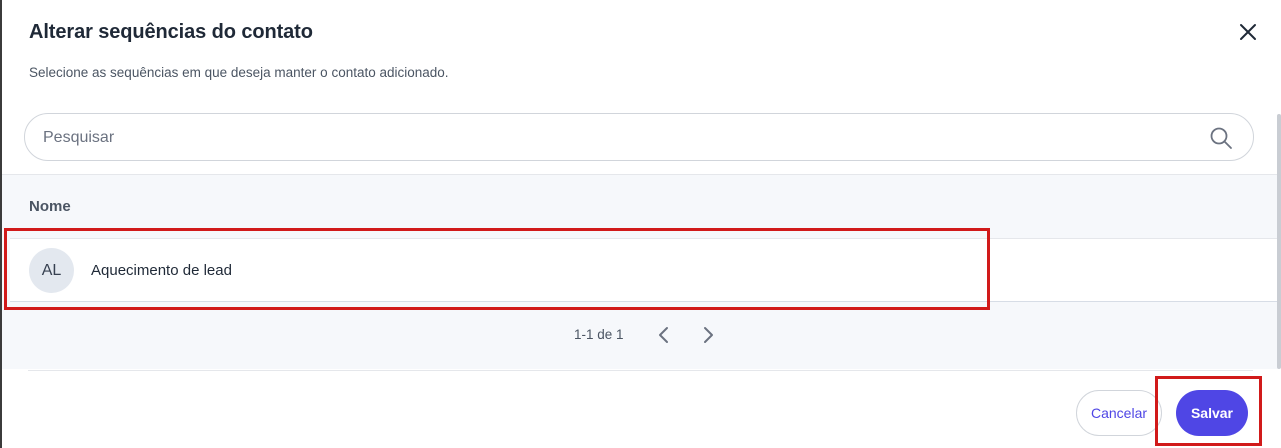 The image size is (1281, 448). I want to click on pagination-text: 1-1 de 1, so click(599, 334).